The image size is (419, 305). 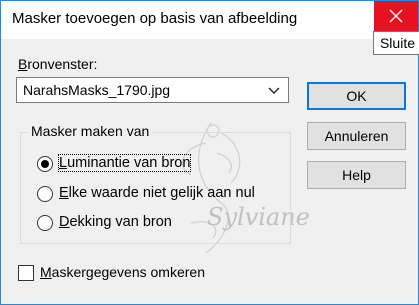 I want to click on source-label: Bronvenster:, so click(x=58, y=64).